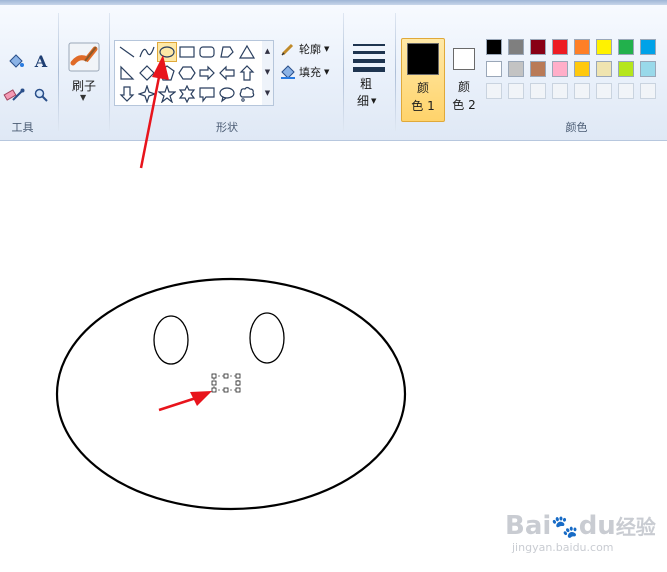  I want to click on shape-pentagon-icon, so click(167, 73).